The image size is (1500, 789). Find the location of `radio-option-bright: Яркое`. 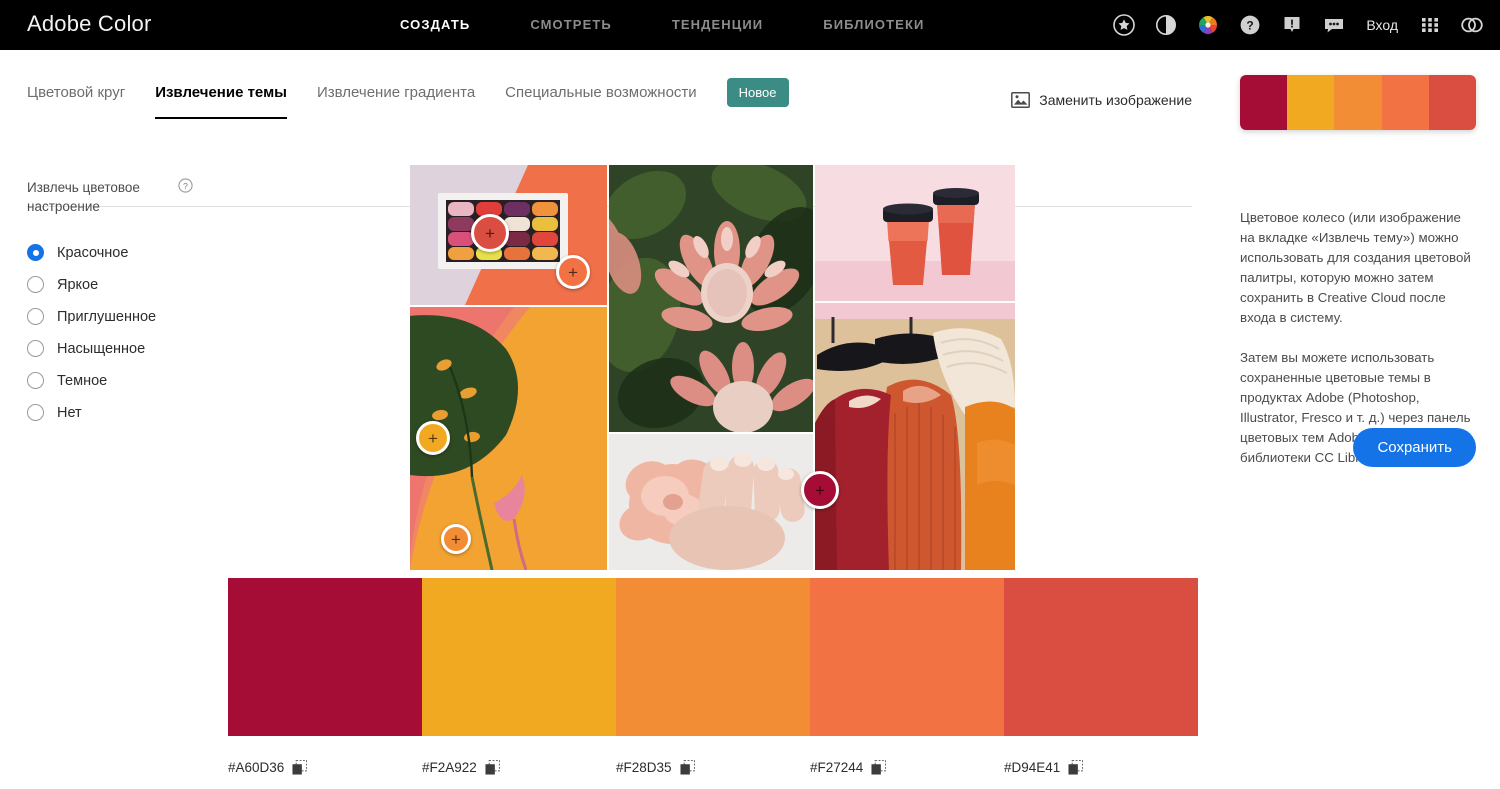

radio-option-bright: Яркое is located at coordinates (127, 284).